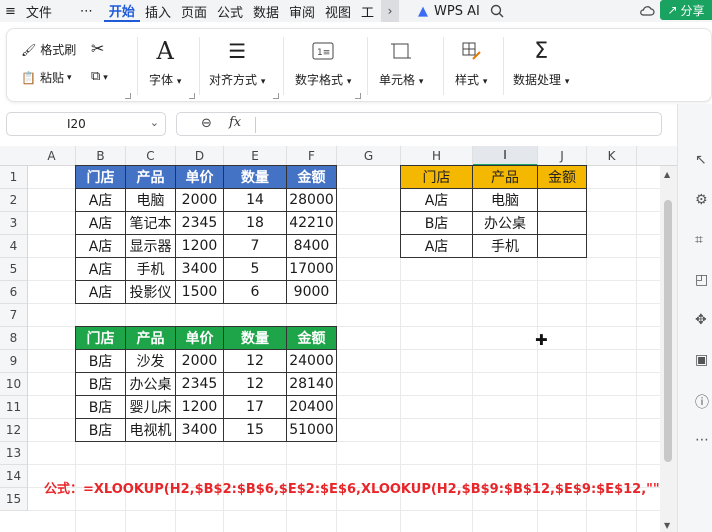  I want to click on table2-cell: 3400, so click(199, 430).